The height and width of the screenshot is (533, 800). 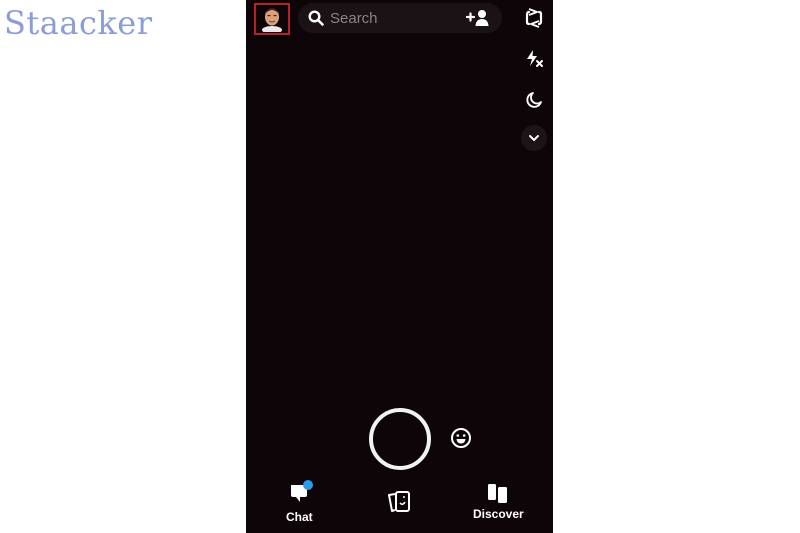 I want to click on night-mode-icon, so click(x=534, y=100).